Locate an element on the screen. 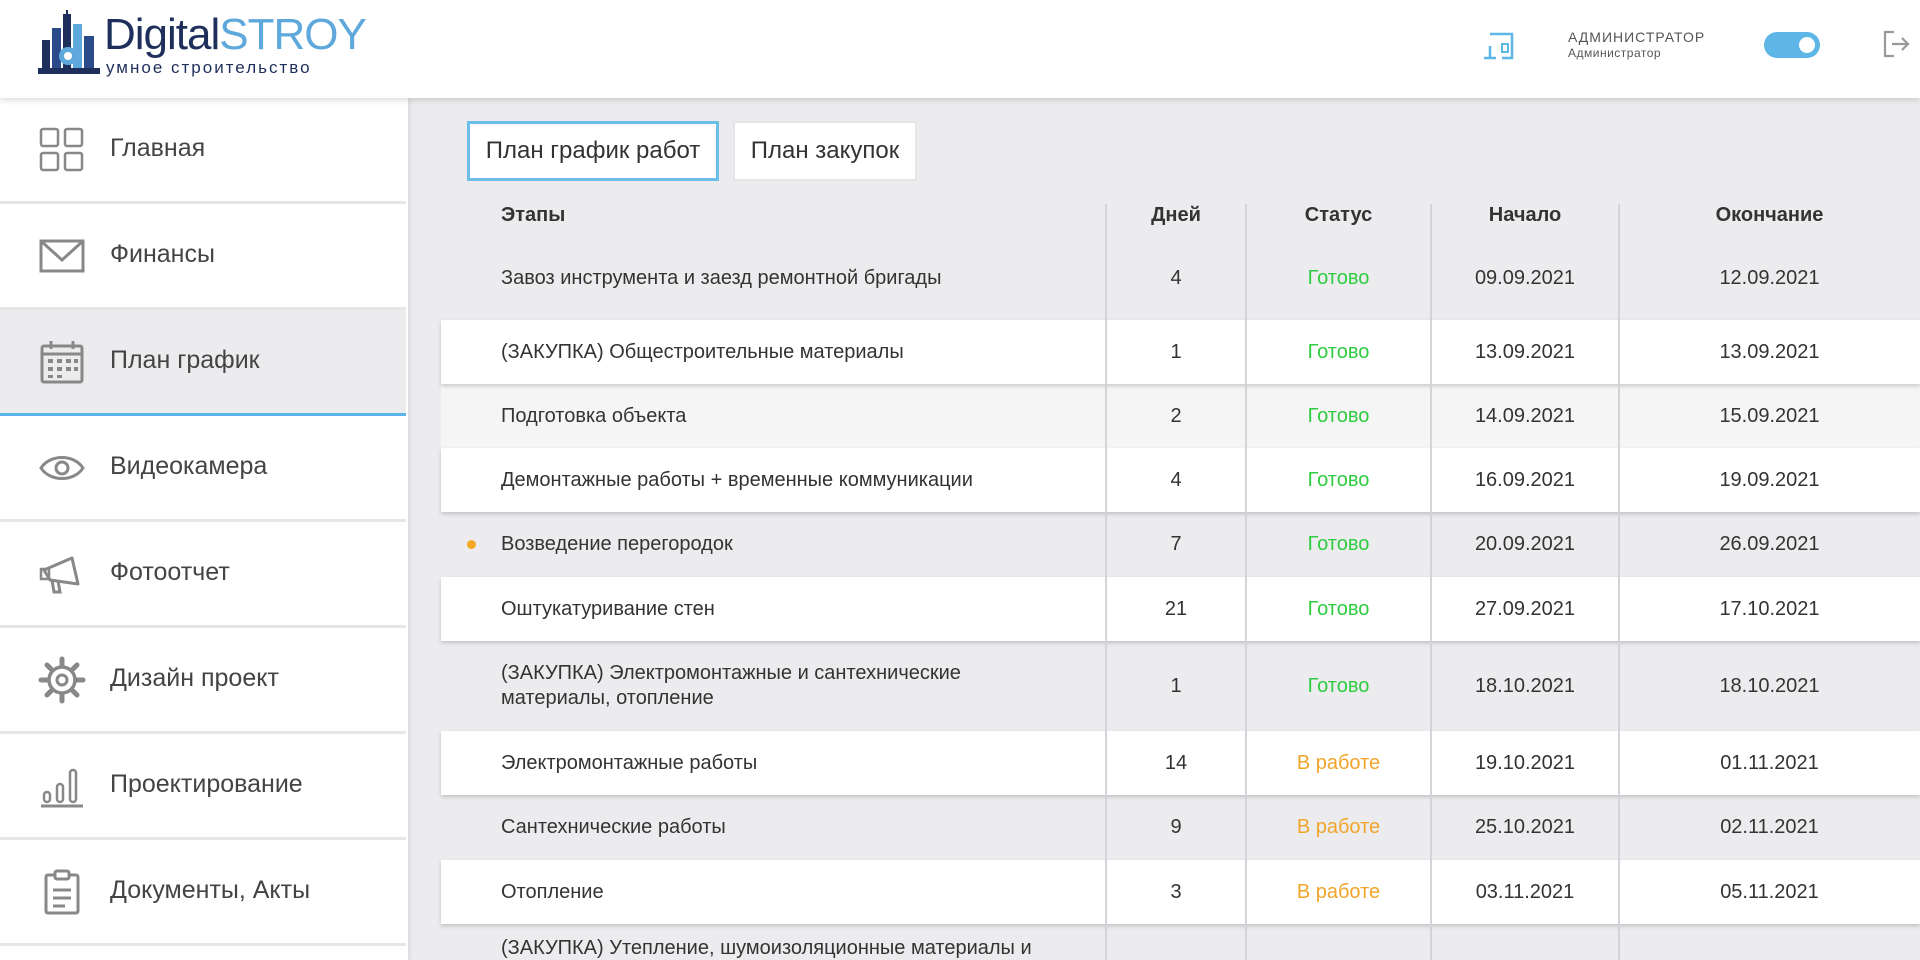 The width and height of the screenshot is (1920, 960). grid-icon is located at coordinates (61, 149).